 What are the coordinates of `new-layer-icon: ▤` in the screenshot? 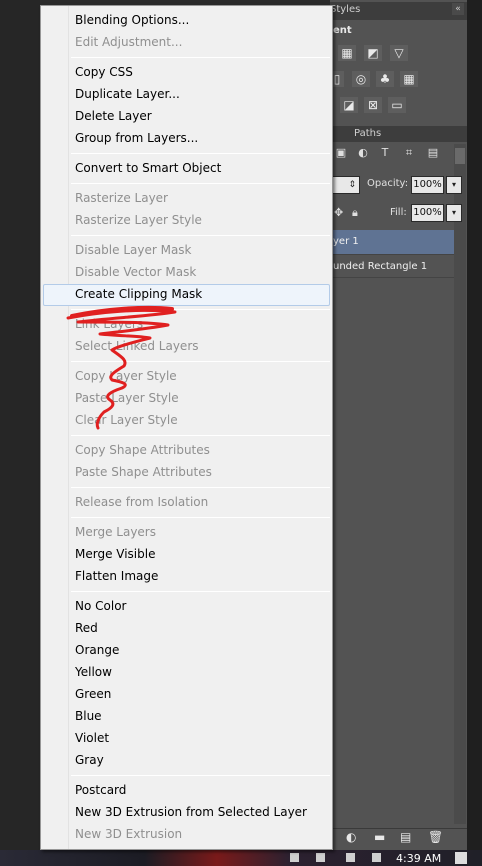 It's located at (405, 837).